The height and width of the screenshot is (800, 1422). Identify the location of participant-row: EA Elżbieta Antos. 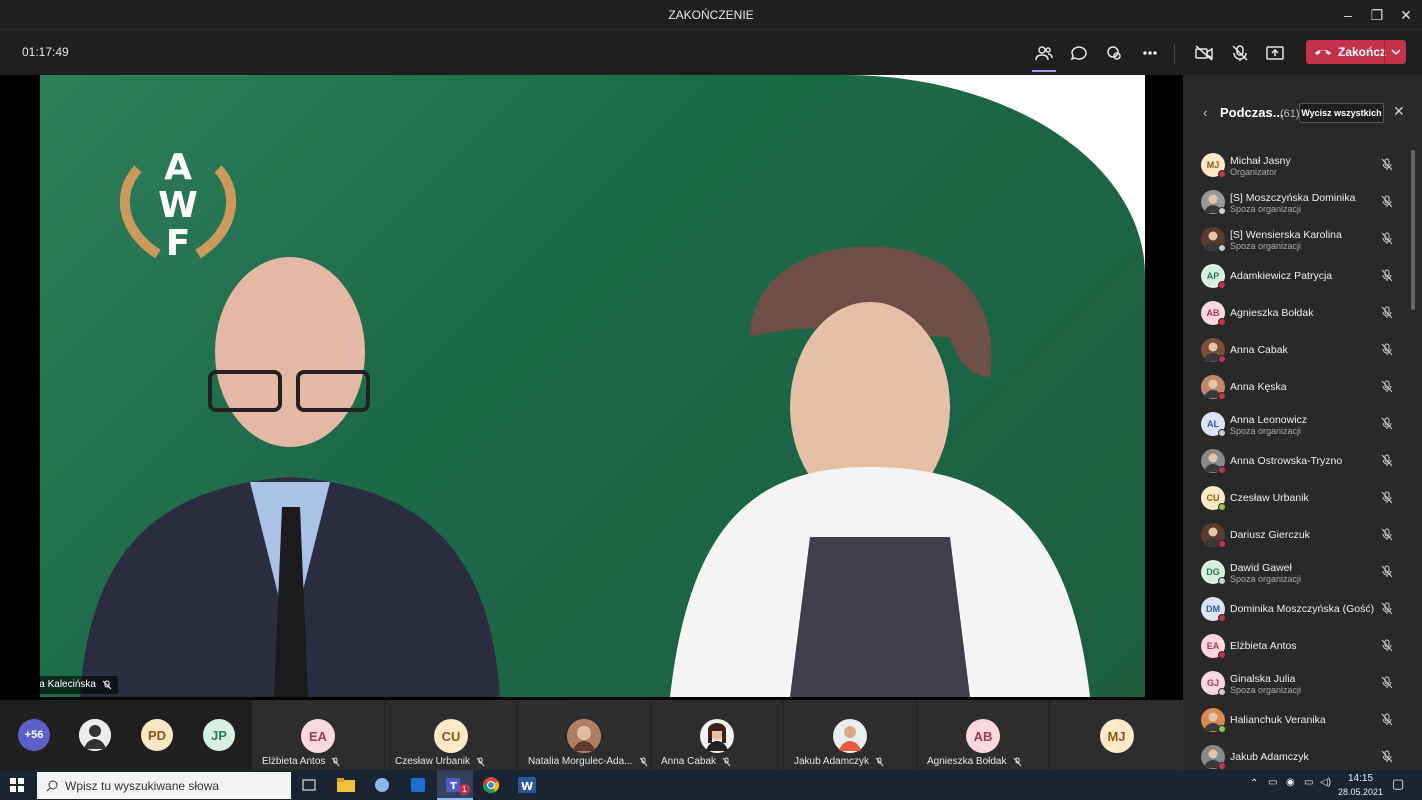
(1302, 646).